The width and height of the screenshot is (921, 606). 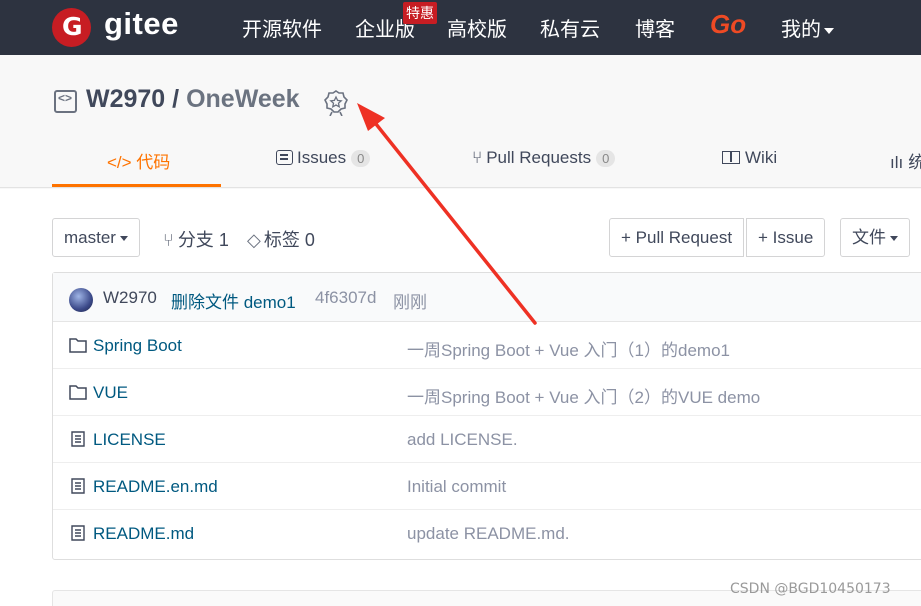 What do you see at coordinates (420, 13) in the screenshot?
I see `hot-badge: 特惠` at bounding box center [420, 13].